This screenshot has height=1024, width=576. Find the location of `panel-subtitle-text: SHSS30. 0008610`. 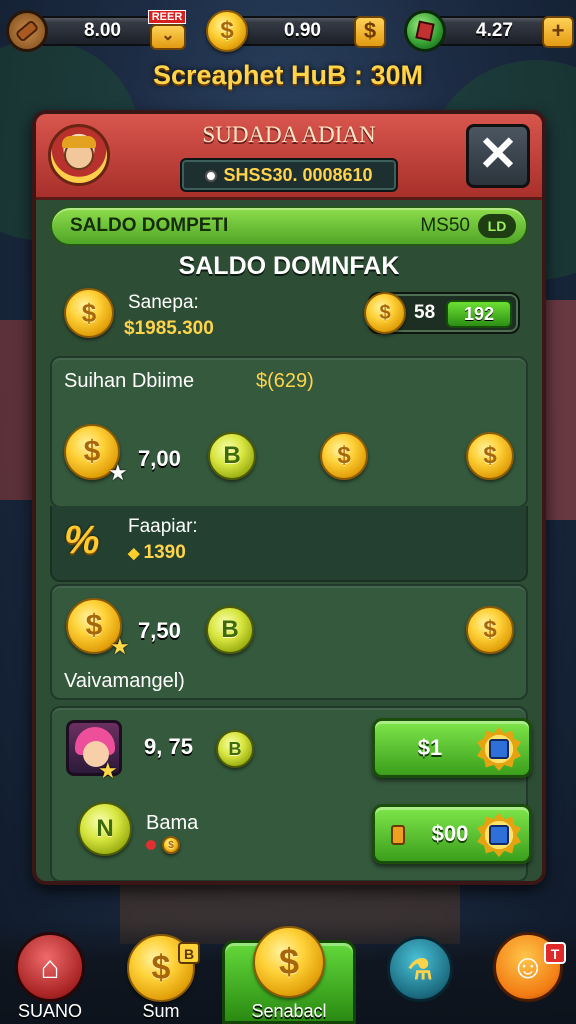

panel-subtitle-text: SHSS30. 0008610 is located at coordinates (298, 175).